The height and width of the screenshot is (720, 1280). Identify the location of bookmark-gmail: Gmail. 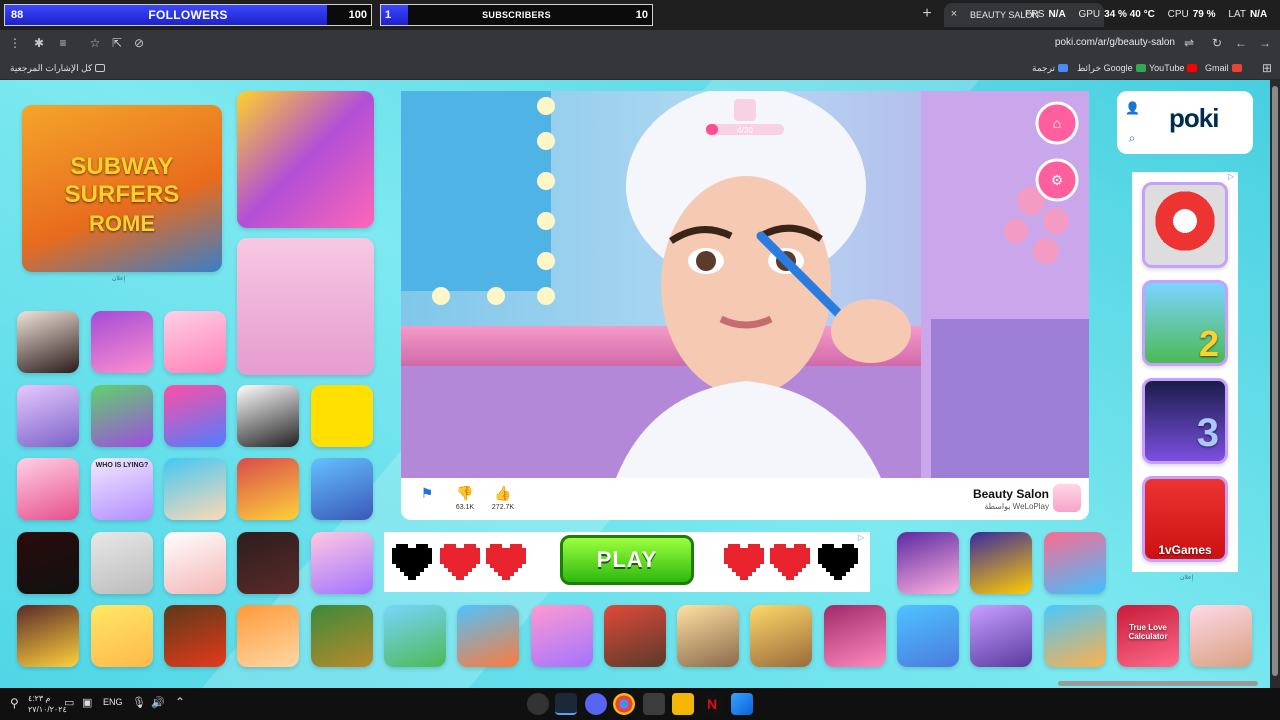
(1225, 68).